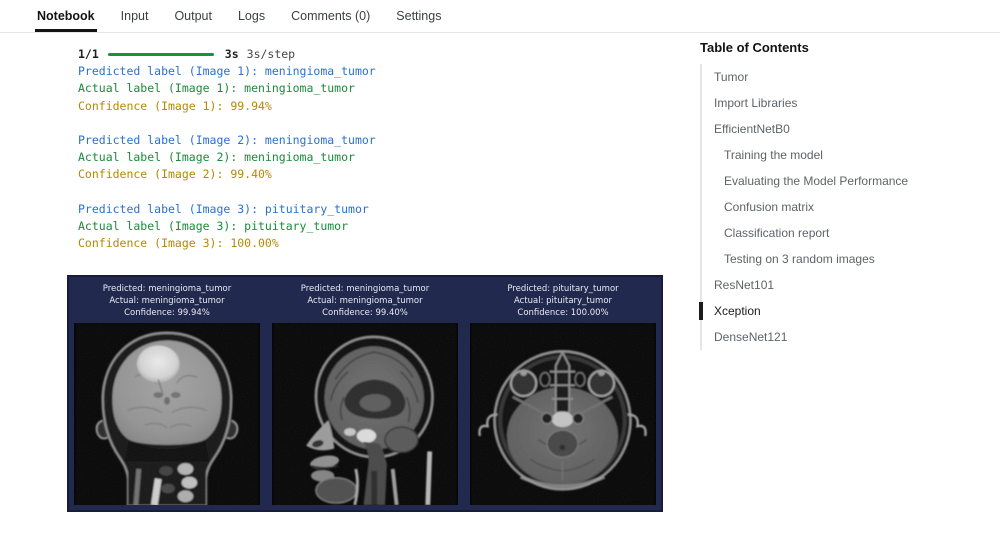 This screenshot has height=539, width=1000. Describe the element at coordinates (379, 54) in the screenshot. I see `keras-progress-row: 1/1 3s 3s/step` at that location.